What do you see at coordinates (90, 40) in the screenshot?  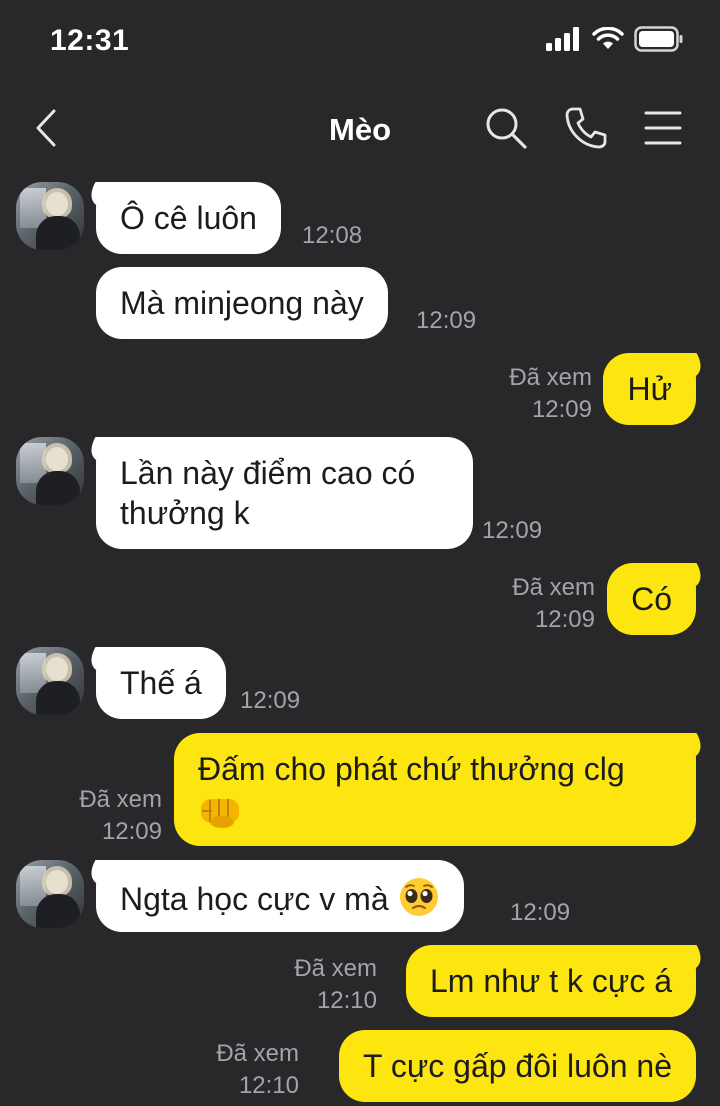 I see `status-time: 12:31` at bounding box center [90, 40].